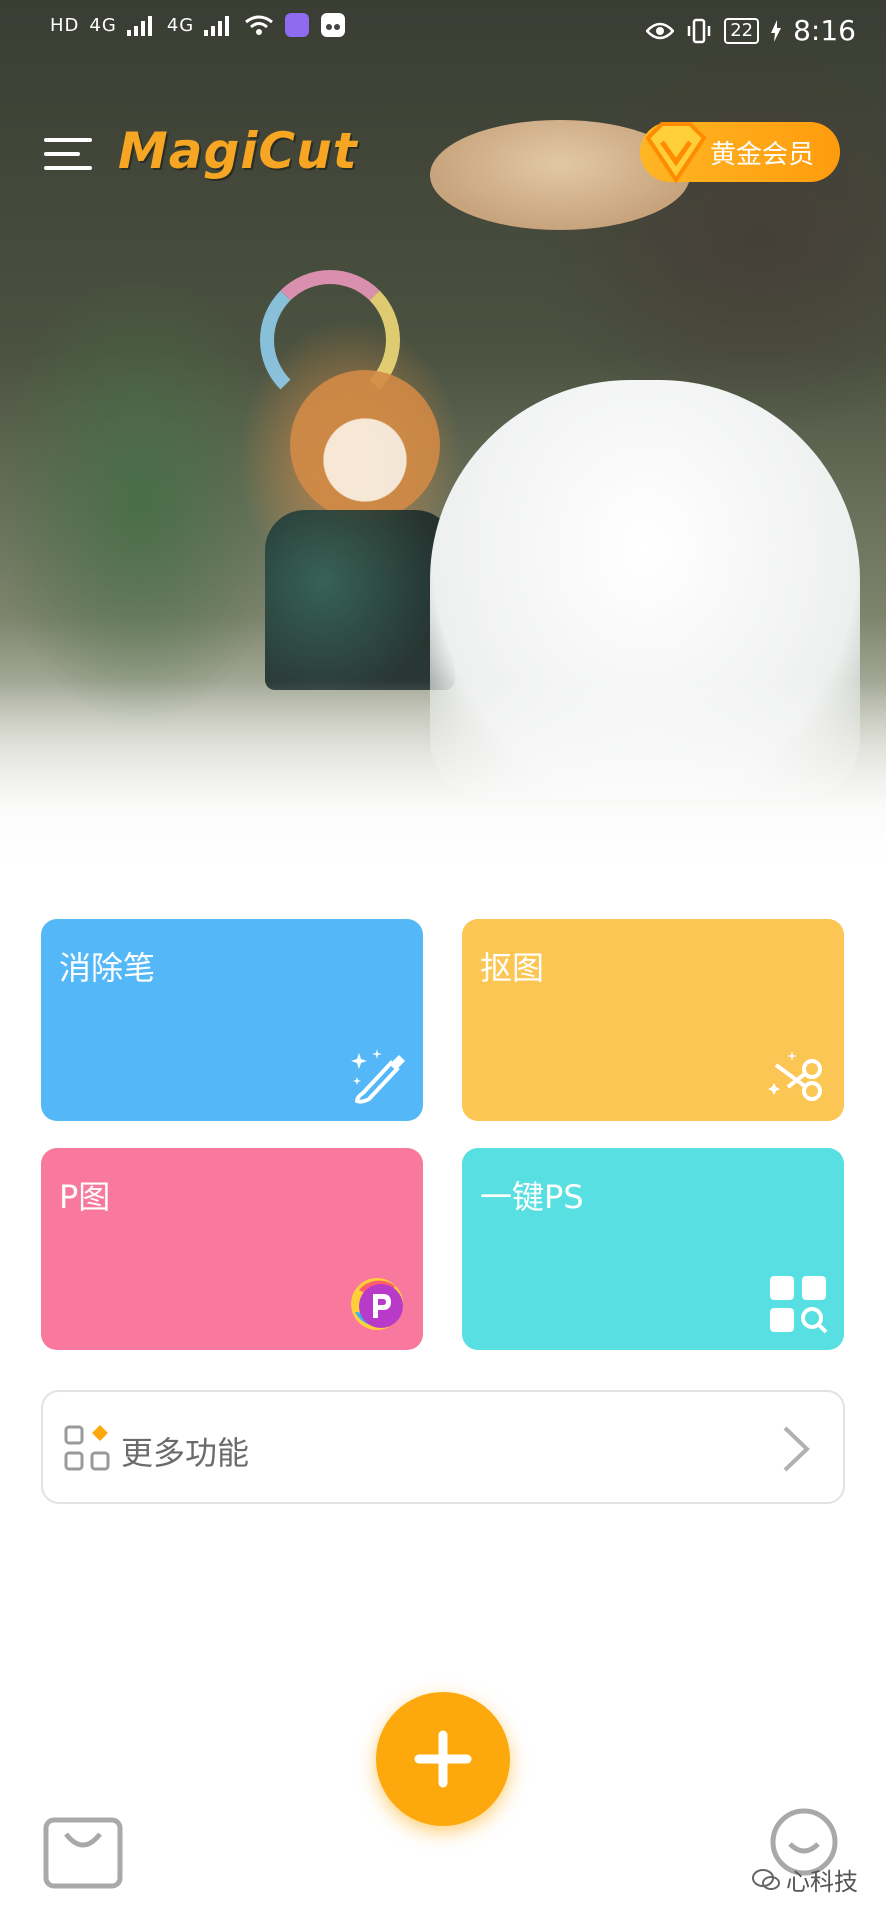 Image resolution: width=886 pixels, height=1920 pixels. Describe the element at coordinates (180, 25) in the screenshot. I see `network-4g-2: 4G` at that location.